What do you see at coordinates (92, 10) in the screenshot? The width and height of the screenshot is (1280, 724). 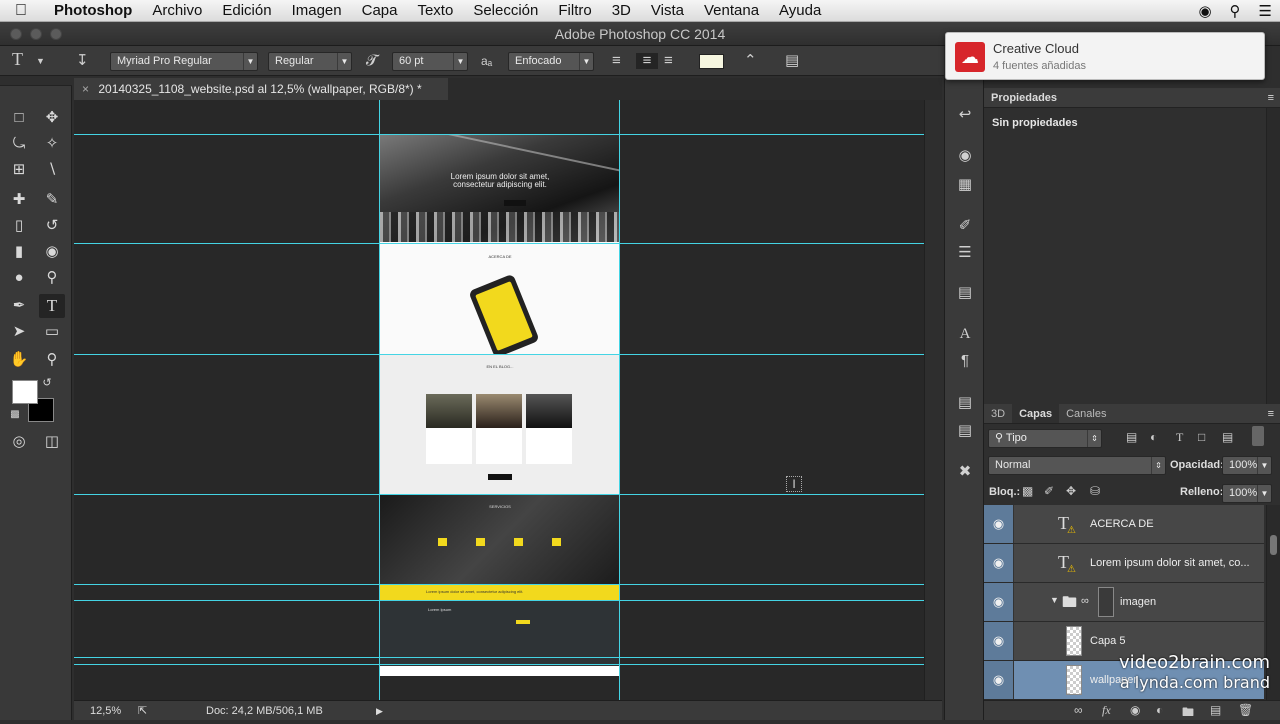 I see `app-menu: Photoshop` at bounding box center [92, 10].